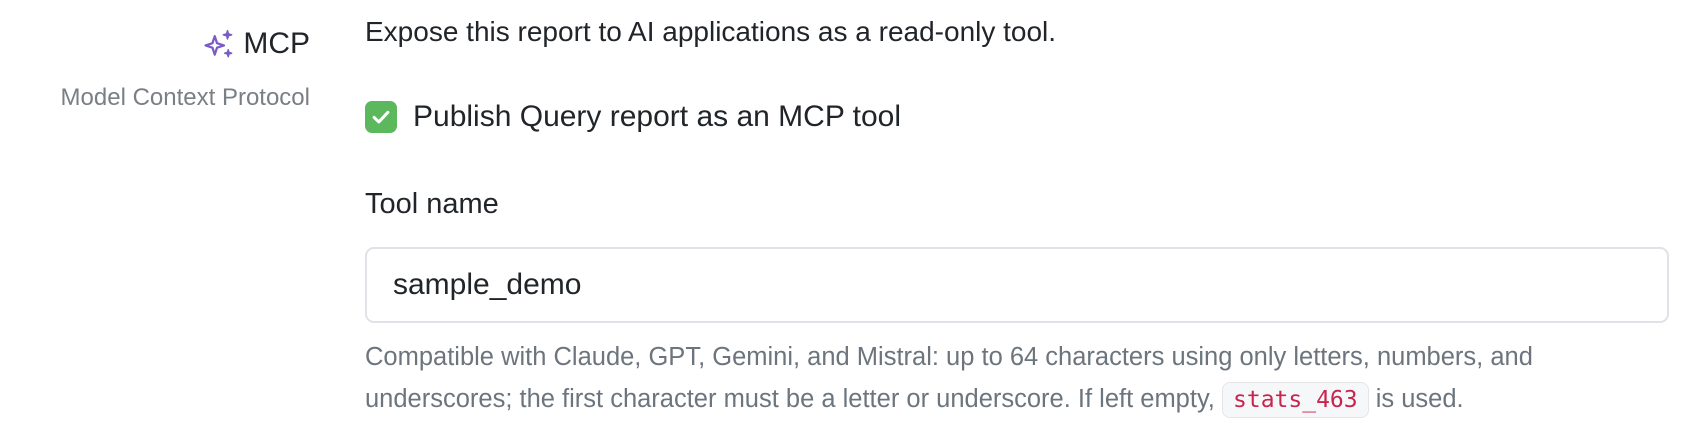 The height and width of the screenshot is (436, 1700). I want to click on default-tool-name-code: stats_463, so click(1295, 400).